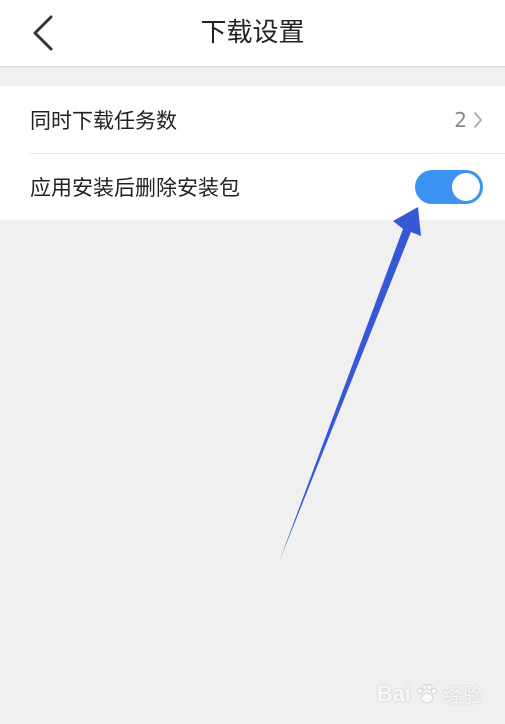  What do you see at coordinates (460, 119) in the screenshot?
I see `setting-value-concurrent-downloads: 2` at bounding box center [460, 119].